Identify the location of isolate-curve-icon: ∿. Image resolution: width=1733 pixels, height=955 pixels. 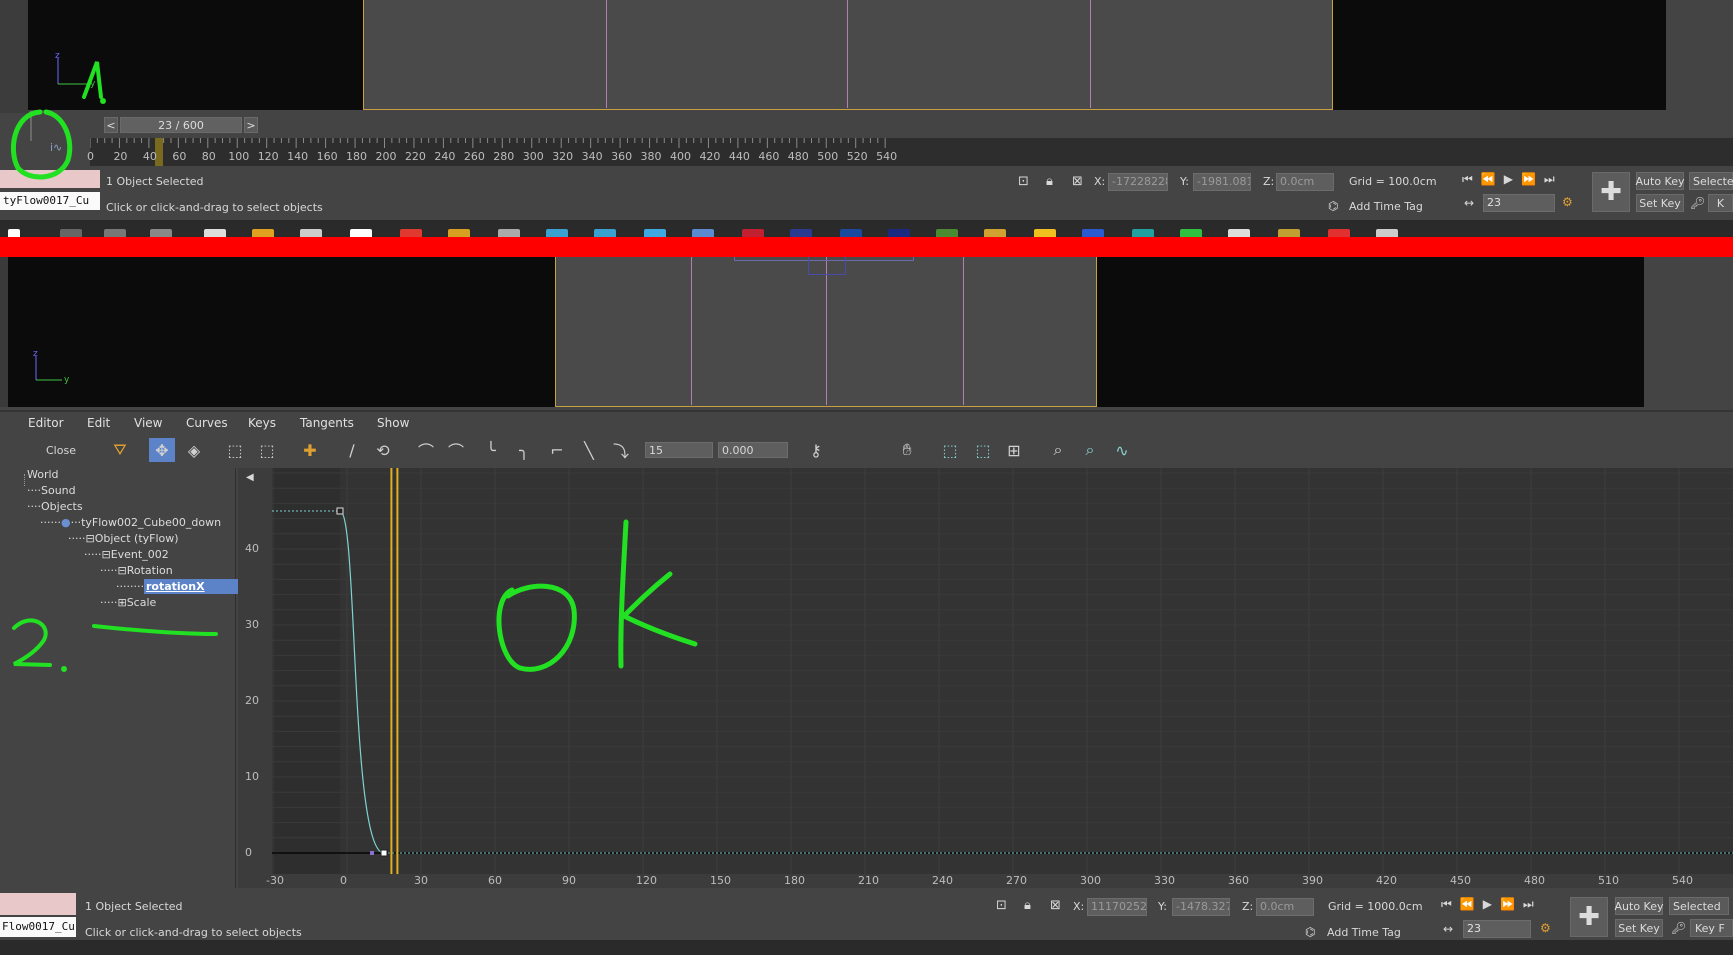
(1122, 450).